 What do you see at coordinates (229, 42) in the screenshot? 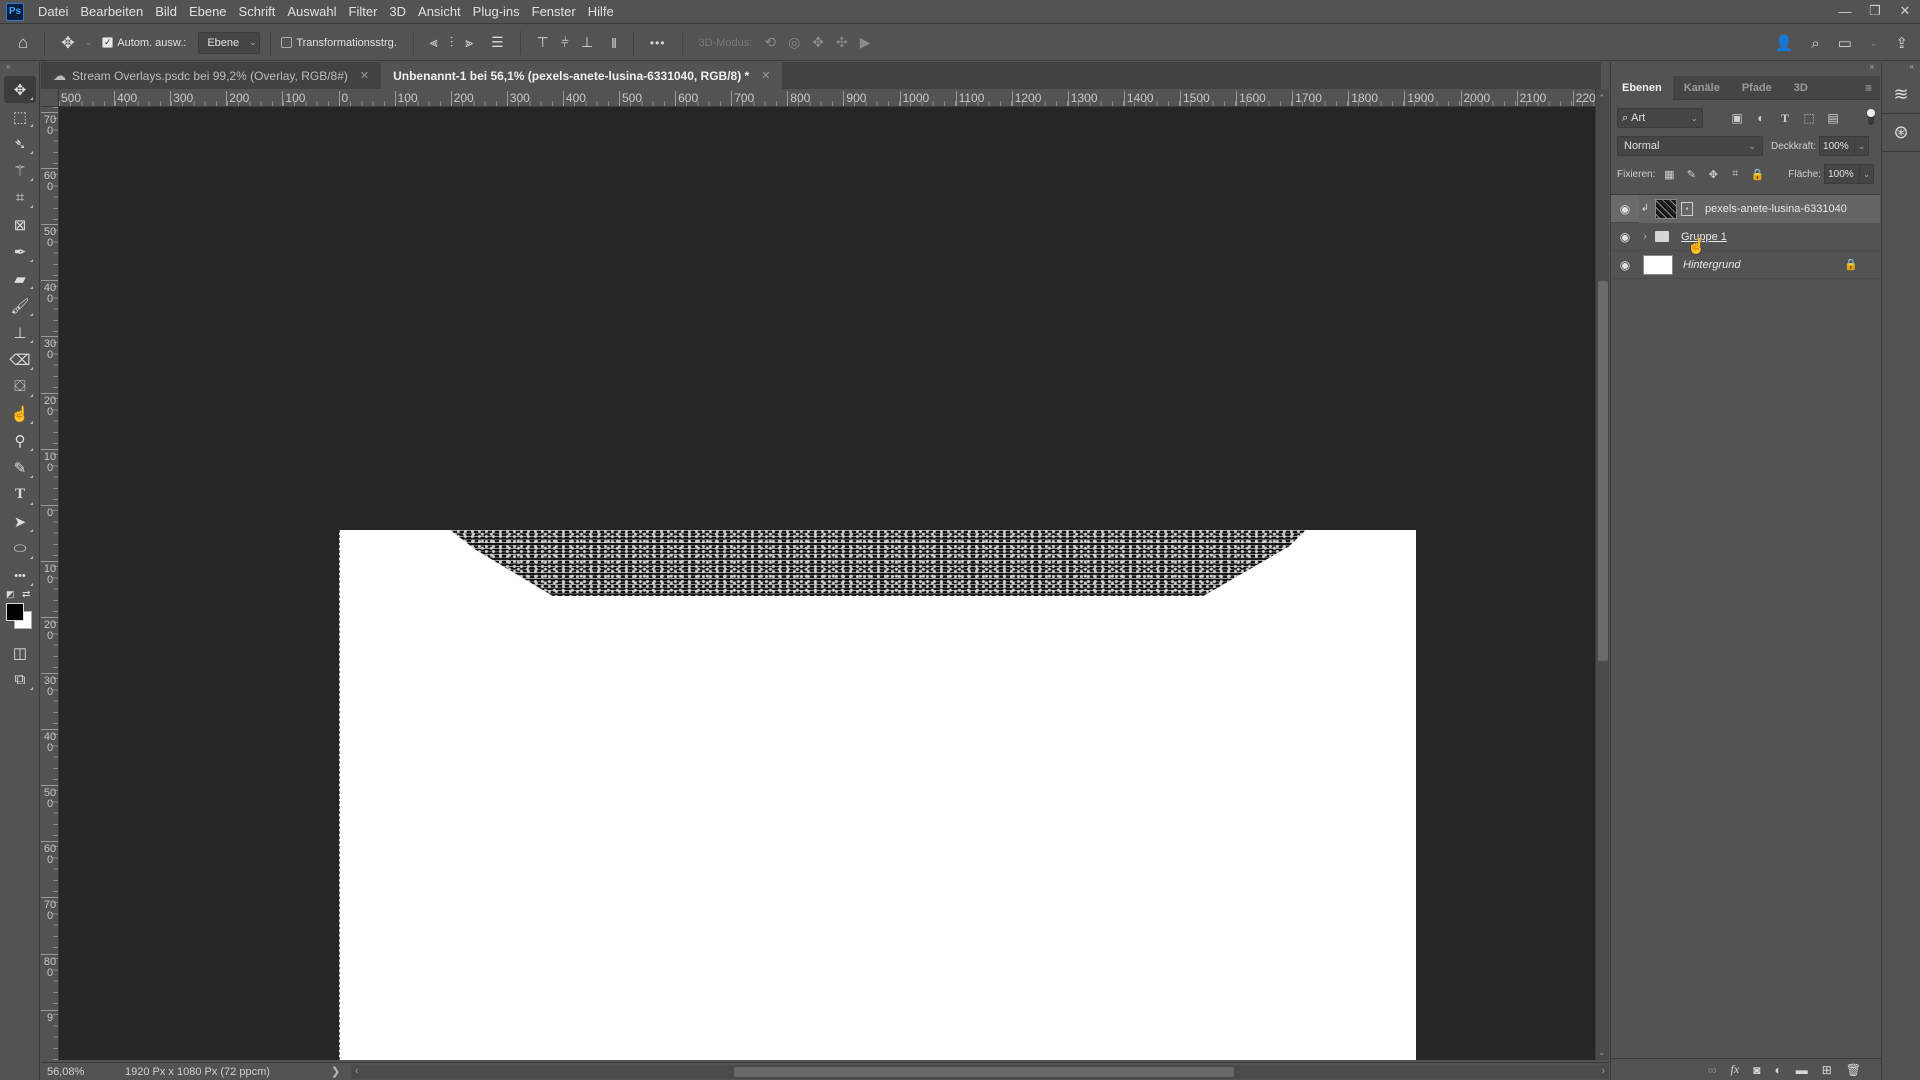
I see `auto-select-target-dropdown: Ebene ⌄` at bounding box center [229, 42].